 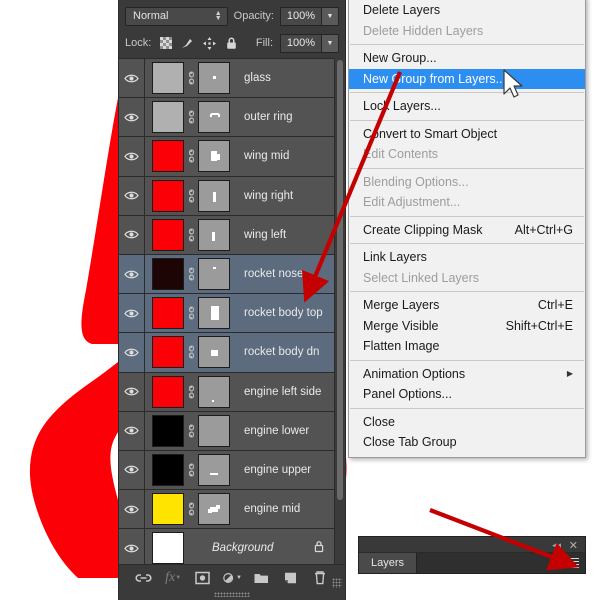 What do you see at coordinates (218, 16) in the screenshot?
I see `spinner-arrows-icon: ▲ ▼` at bounding box center [218, 16].